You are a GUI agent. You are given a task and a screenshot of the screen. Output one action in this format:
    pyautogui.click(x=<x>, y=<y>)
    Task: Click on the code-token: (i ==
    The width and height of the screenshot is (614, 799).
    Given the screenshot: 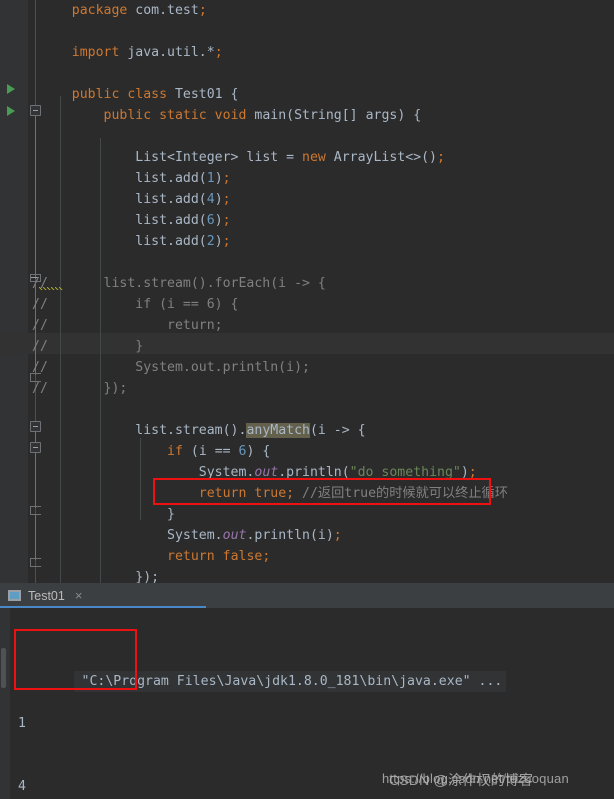 What is the action you would take?
    pyautogui.click(x=214, y=451)
    